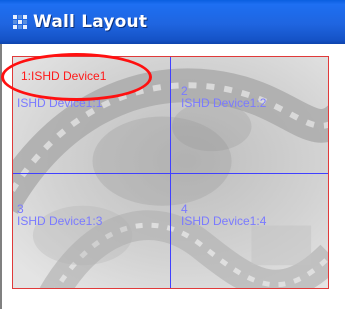 Image resolution: width=345 pixels, height=309 pixels. What do you see at coordinates (60, 221) in the screenshot?
I see `cell-name: ISHD Device1:3` at bounding box center [60, 221].